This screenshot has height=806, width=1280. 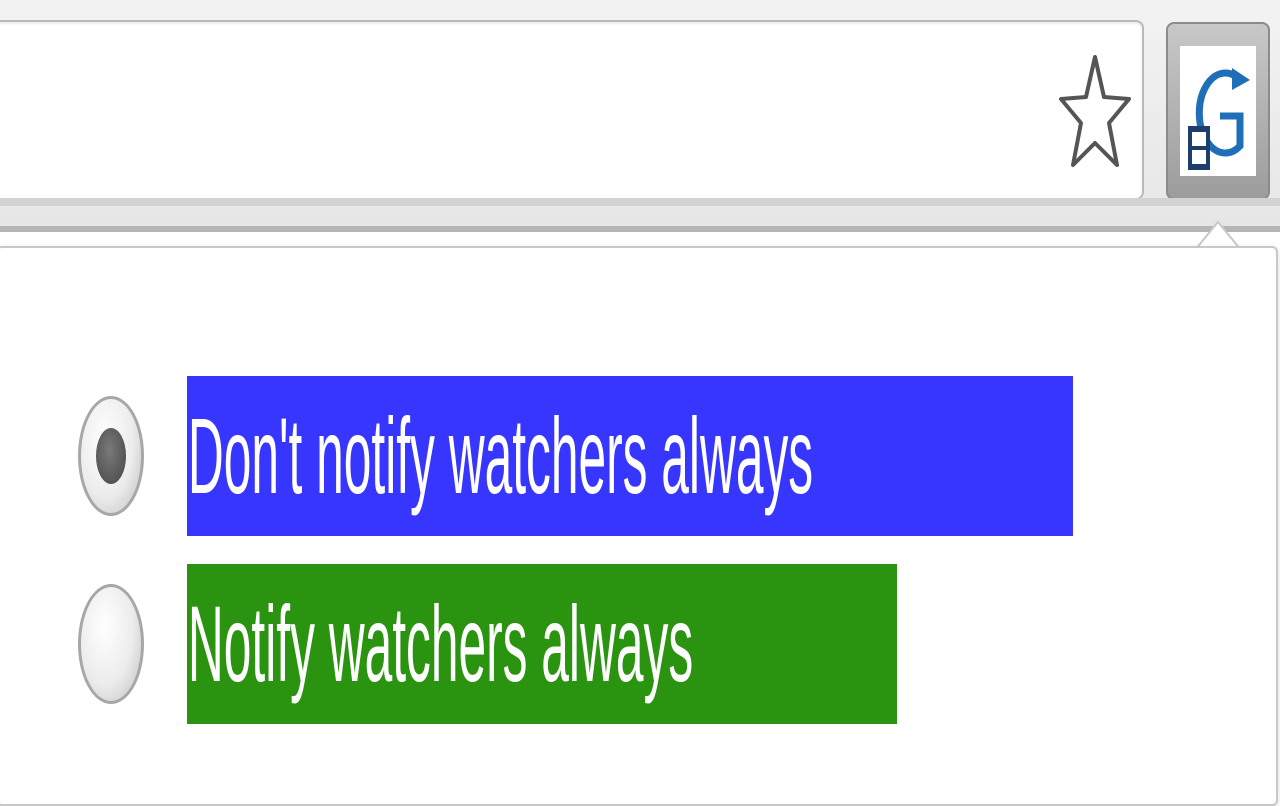 I want to click on bookmark-star-button, so click(x=1095, y=111).